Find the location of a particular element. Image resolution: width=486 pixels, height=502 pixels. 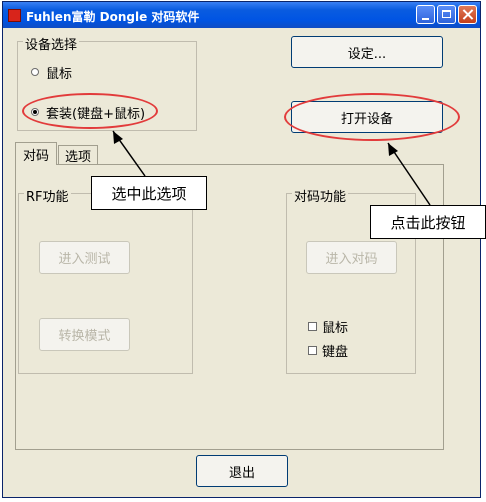

annotation-arrows is located at coordinates (271, 168).